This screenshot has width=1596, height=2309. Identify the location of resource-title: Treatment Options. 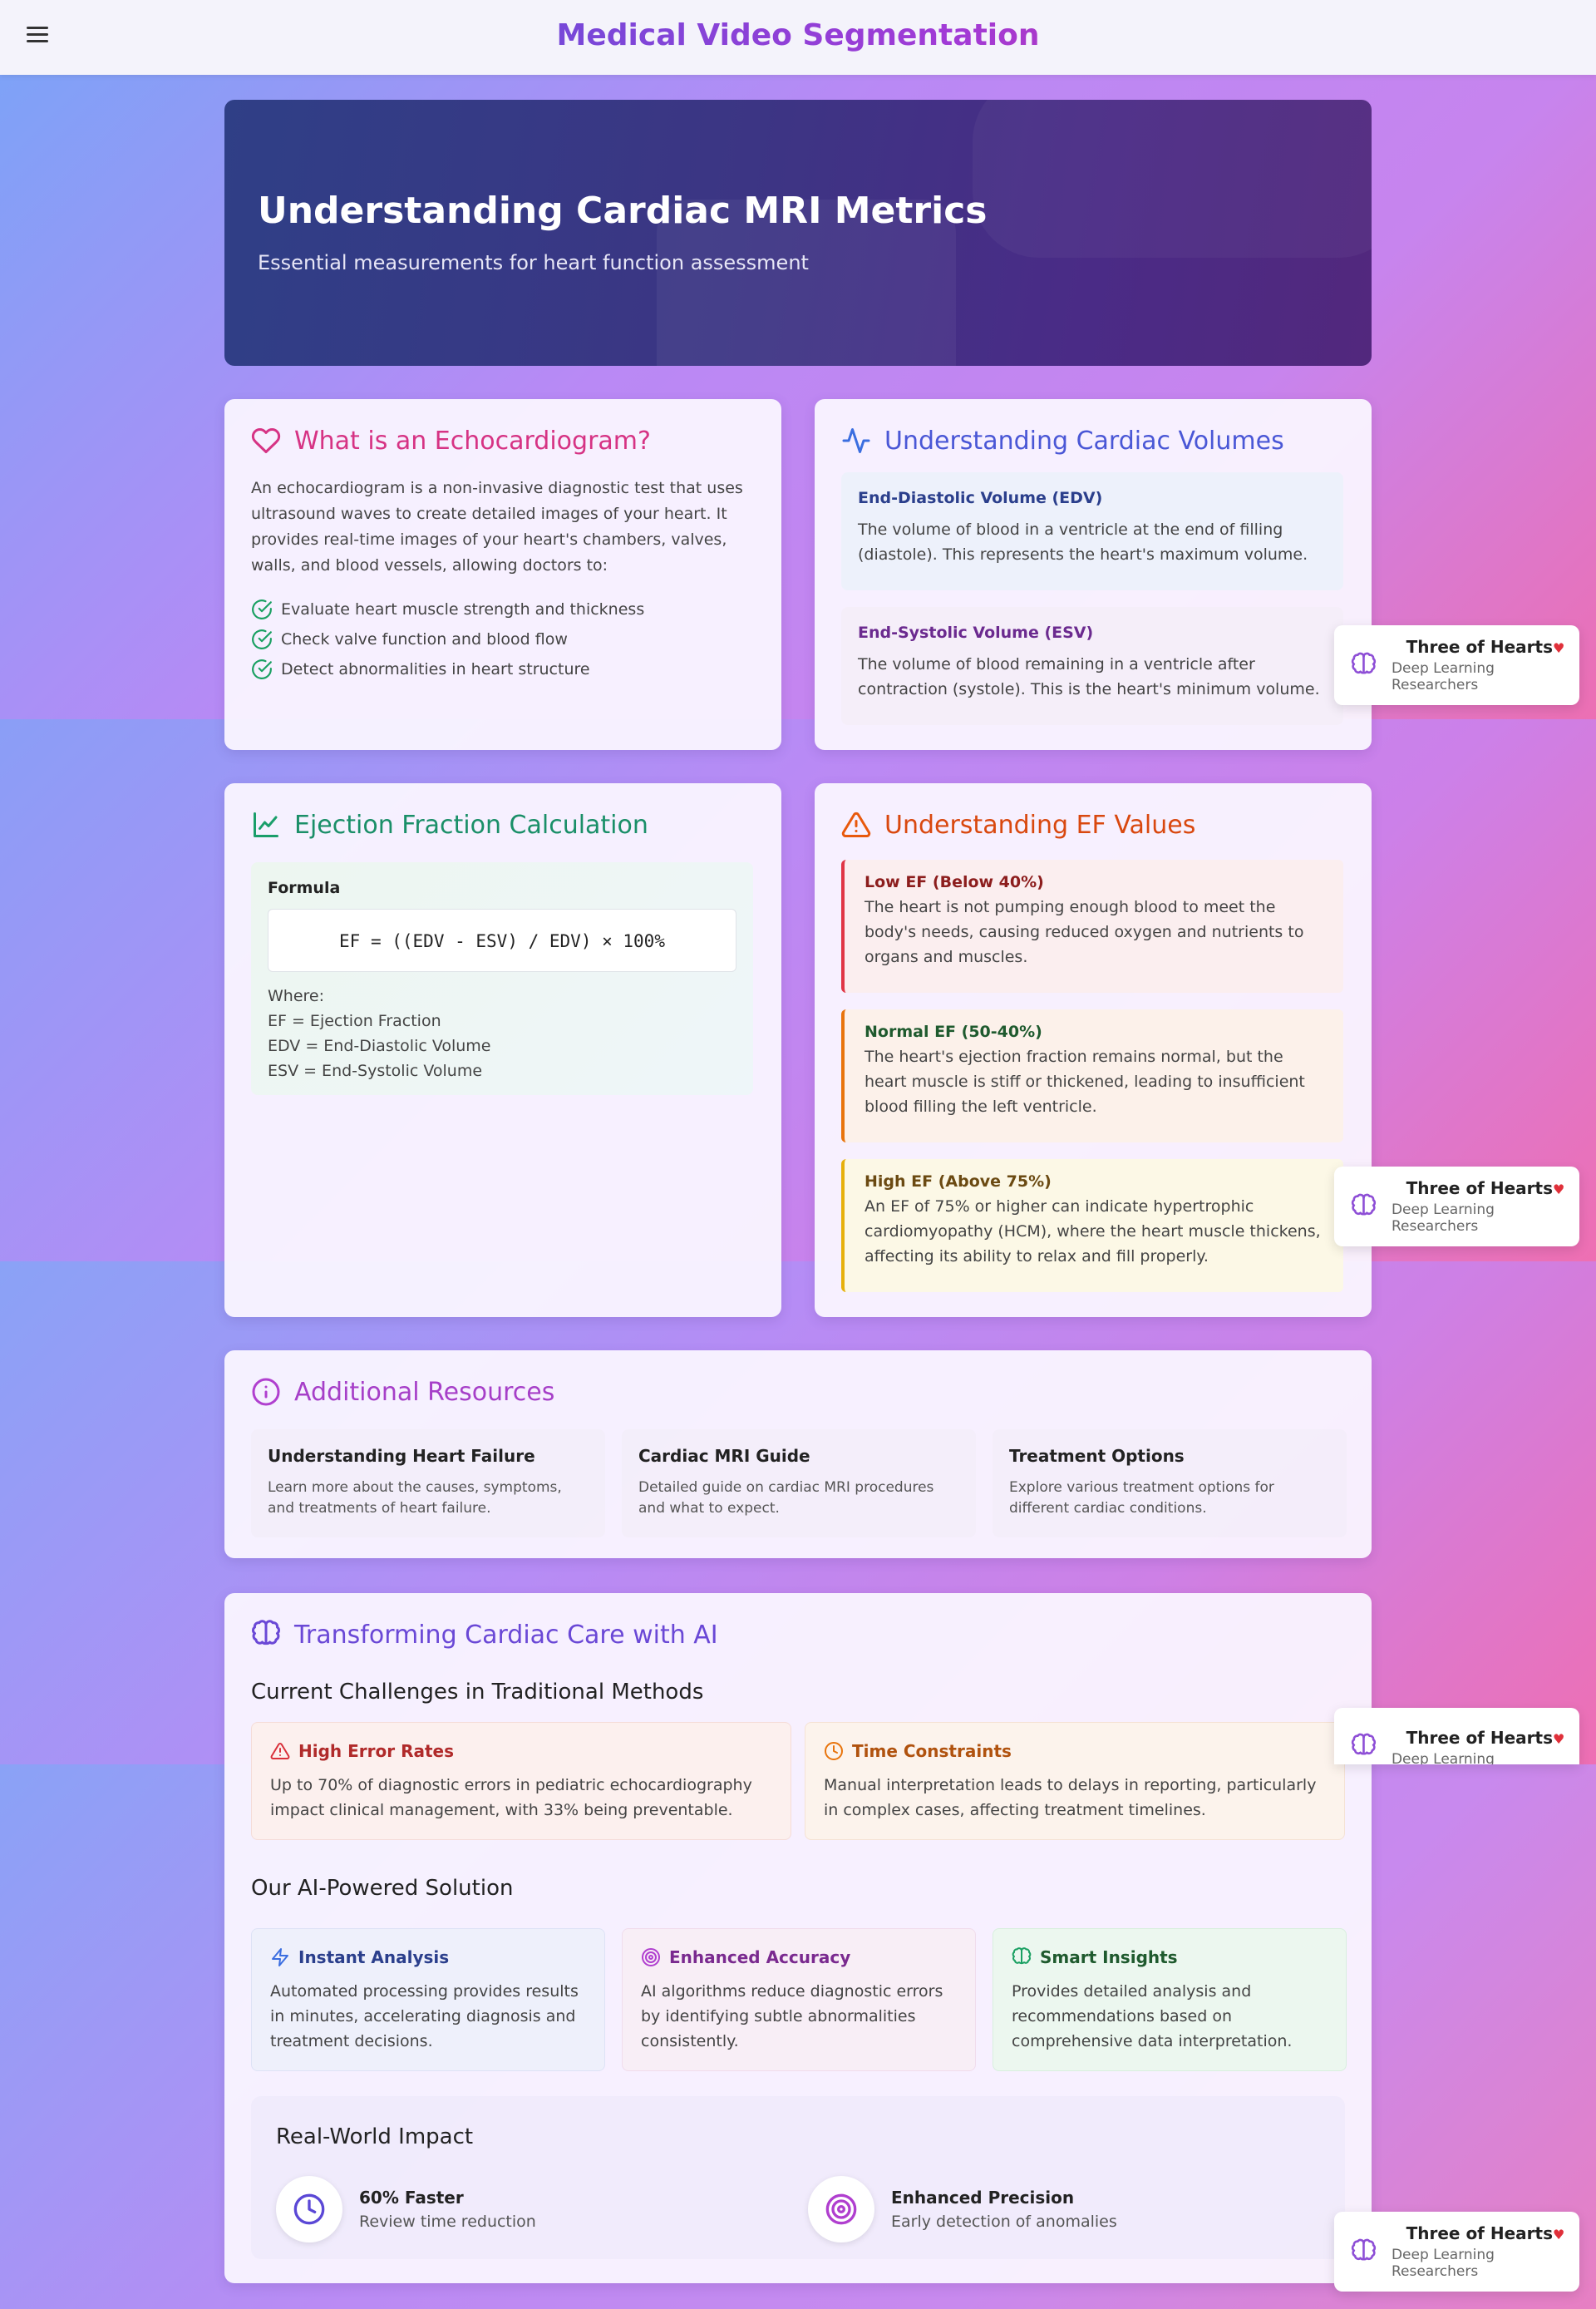
(1097, 1456).